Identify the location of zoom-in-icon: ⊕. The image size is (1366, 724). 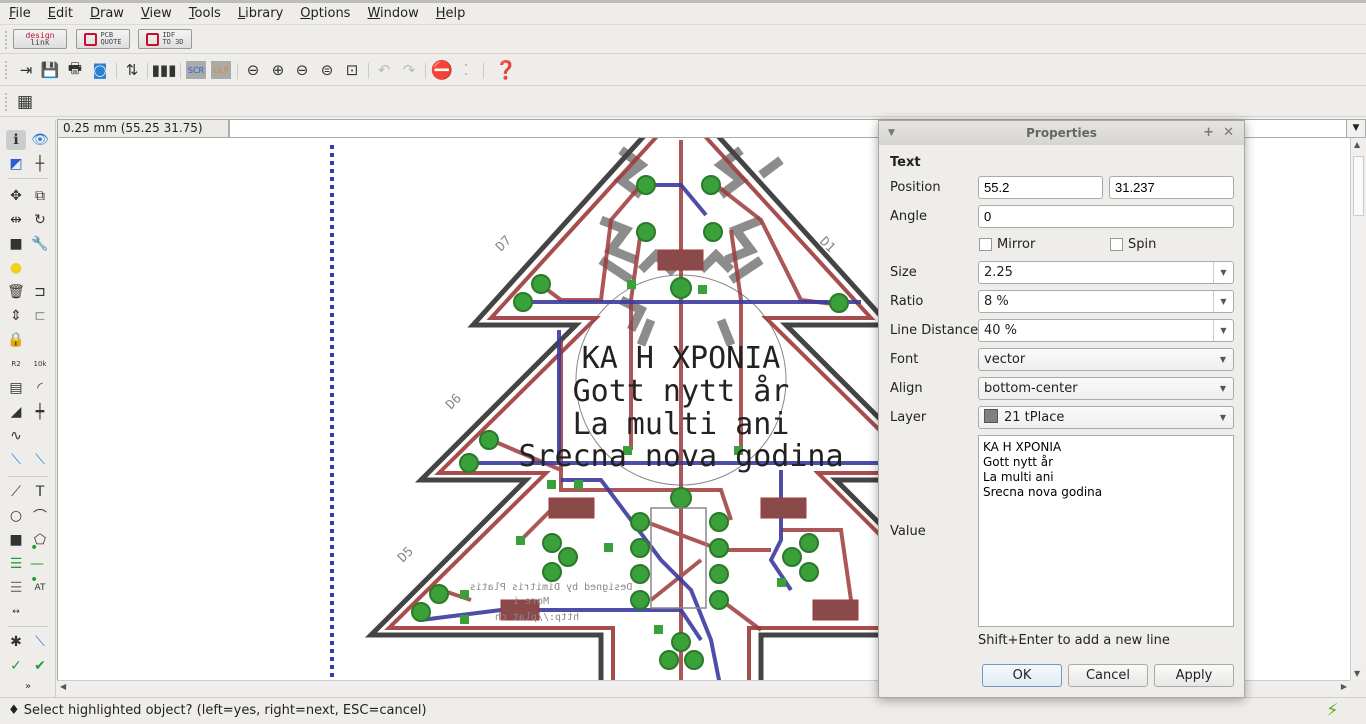
(278, 70).